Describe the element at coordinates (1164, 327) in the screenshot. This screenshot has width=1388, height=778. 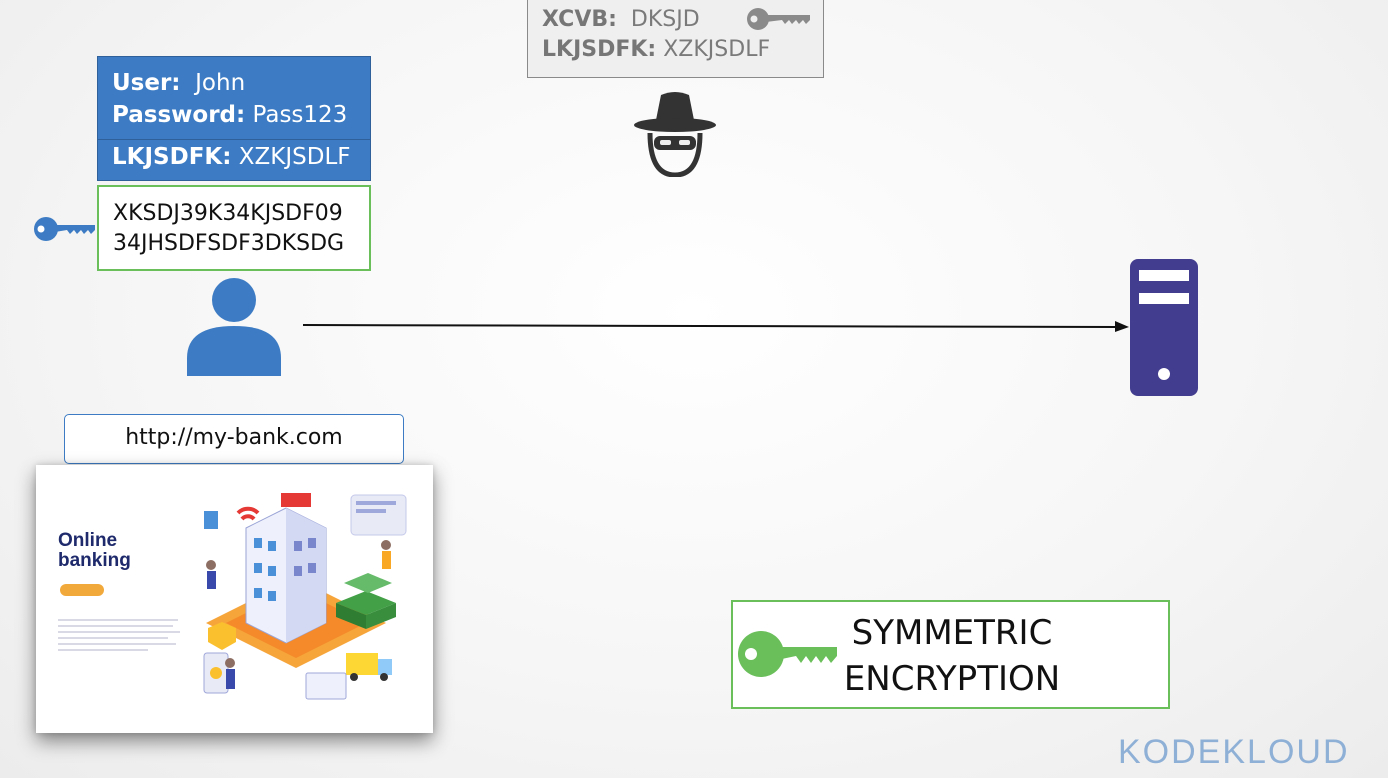
I see `server-icon` at that location.